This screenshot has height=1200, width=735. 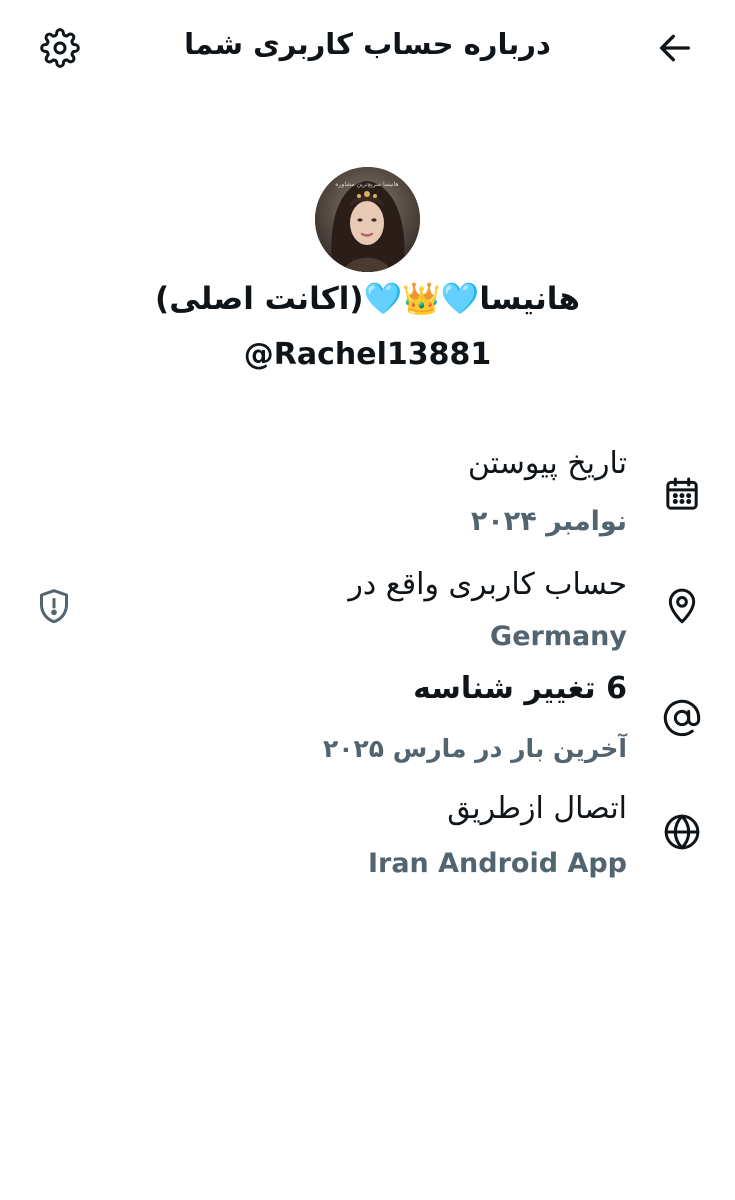 I want to click on page-title: درباره حساب کاربری شما, so click(x=367, y=44).